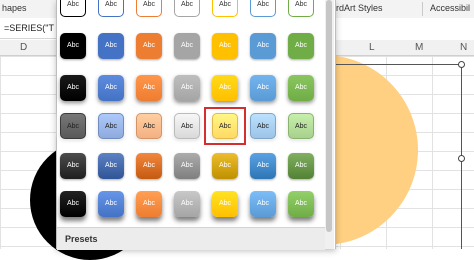 This screenshot has width=474, height=260. Describe the element at coordinates (422, 9) in the screenshot. I see `ribbon-separator` at that location.